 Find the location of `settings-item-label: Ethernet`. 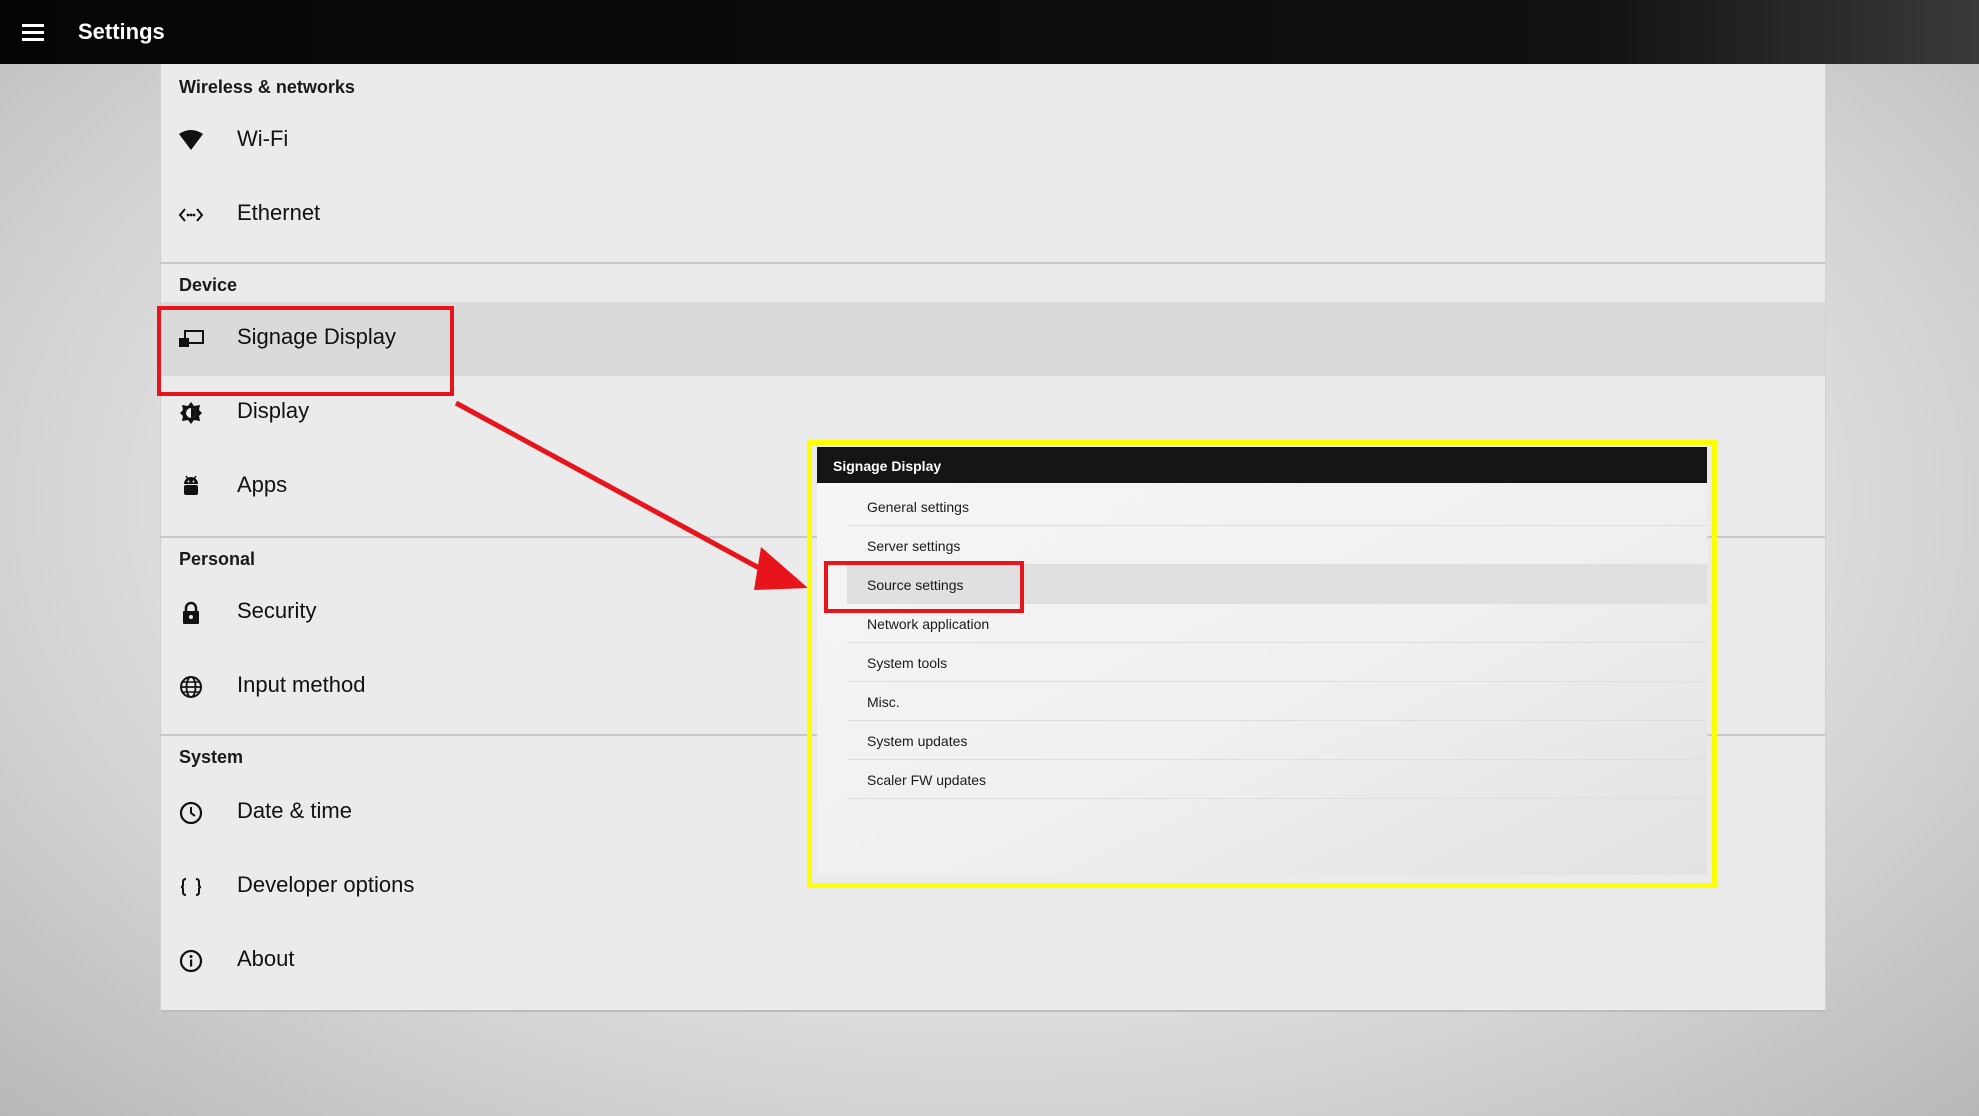

settings-item-label: Ethernet is located at coordinates (279, 212).